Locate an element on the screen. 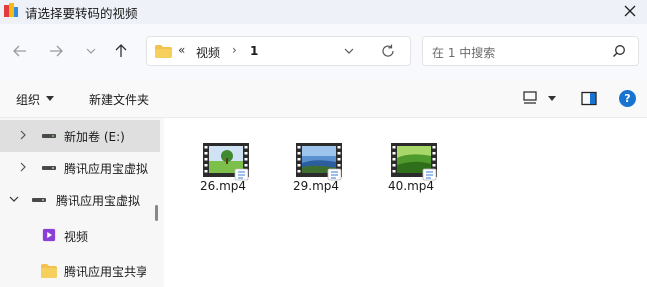  sidebar-item-videos: 视频 is located at coordinates (80, 236).